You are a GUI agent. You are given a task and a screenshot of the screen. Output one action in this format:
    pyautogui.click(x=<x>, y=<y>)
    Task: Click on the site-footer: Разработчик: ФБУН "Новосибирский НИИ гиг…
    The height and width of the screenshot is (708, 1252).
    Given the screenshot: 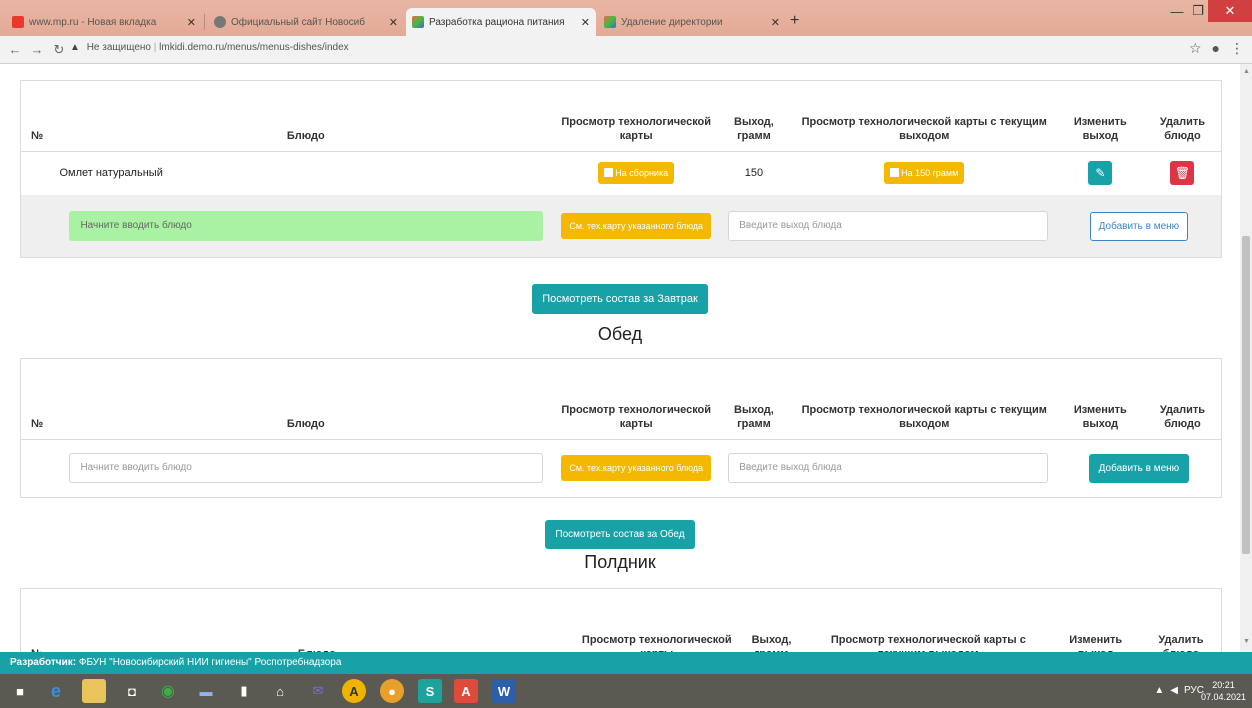 What is the action you would take?
    pyautogui.click(x=626, y=663)
    